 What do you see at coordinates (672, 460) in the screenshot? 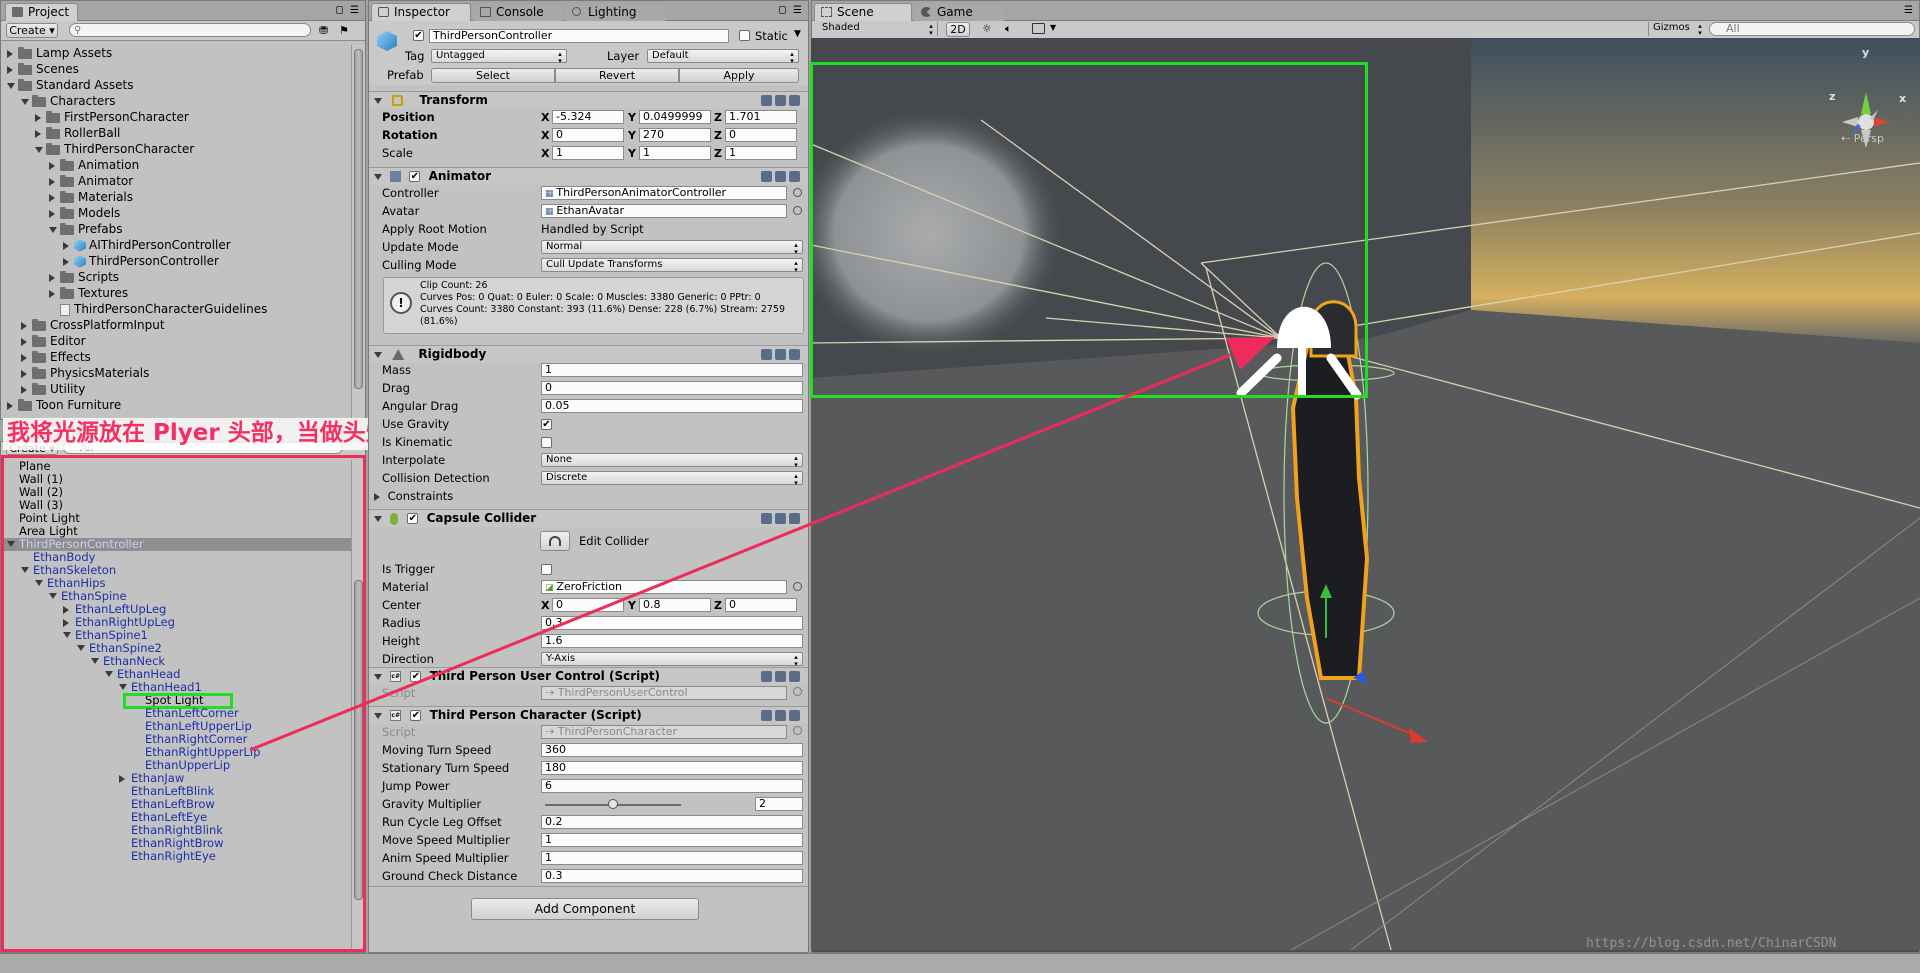
I see `rigidbody-dropdown: None` at bounding box center [672, 460].